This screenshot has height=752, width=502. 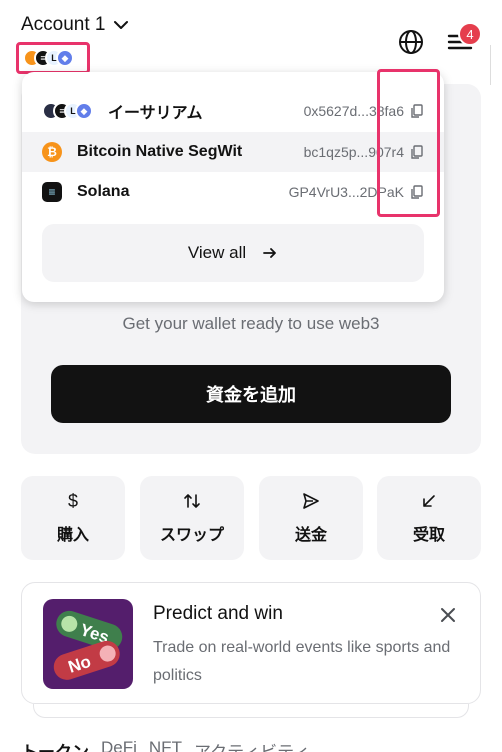 I want to click on receive-button: 受取, so click(x=429, y=518).